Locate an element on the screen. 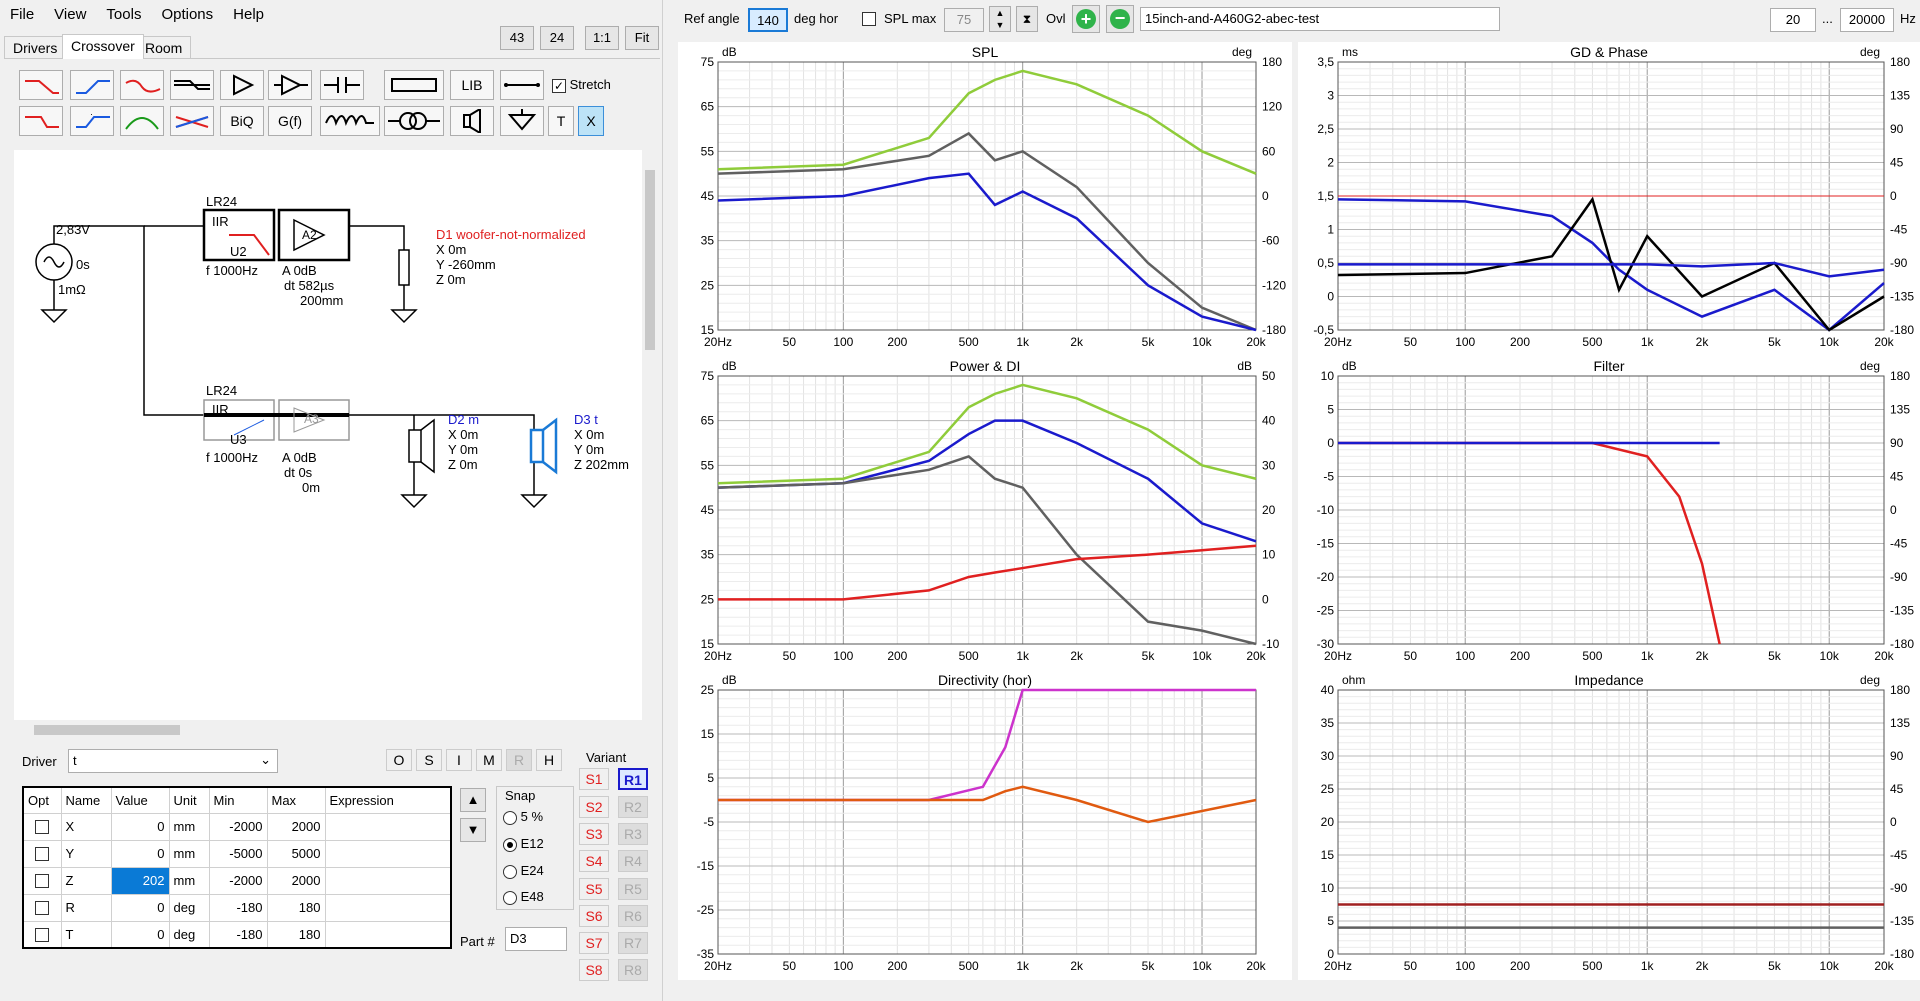 The height and width of the screenshot is (1001, 1920). wire-tool is located at coordinates (522, 85).